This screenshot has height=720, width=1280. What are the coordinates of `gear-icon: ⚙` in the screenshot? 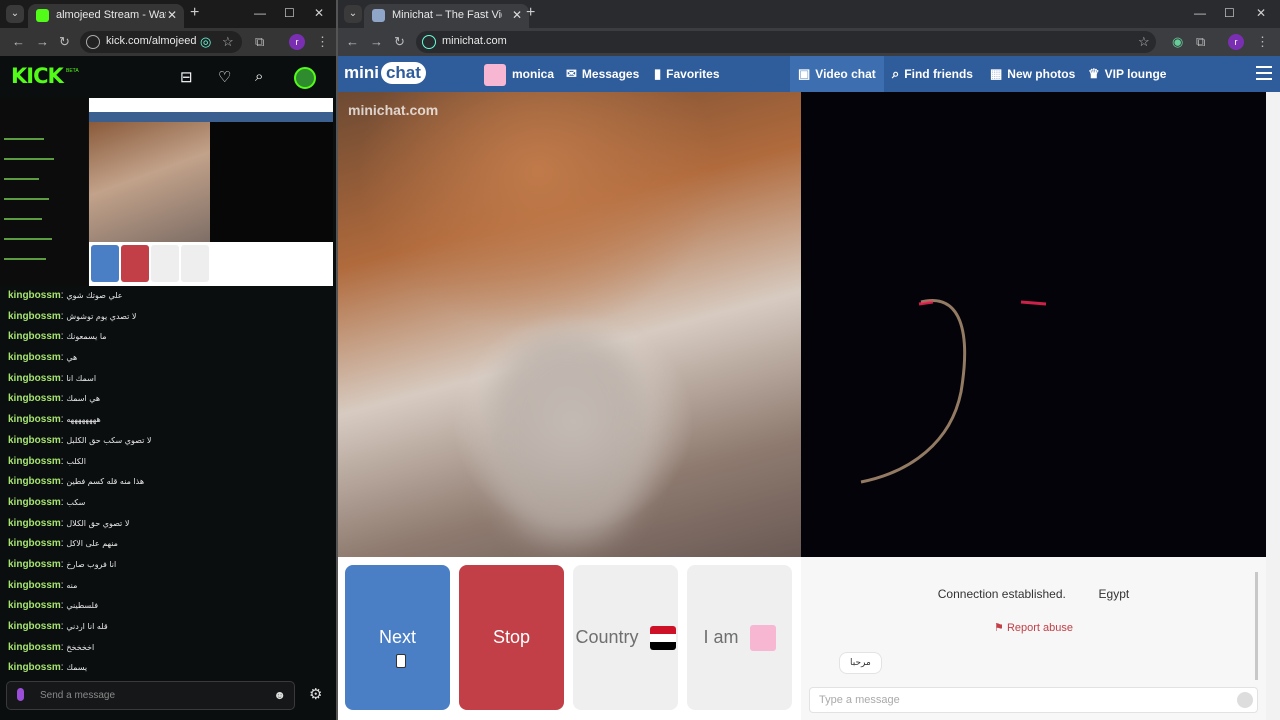 It's located at (315, 694).